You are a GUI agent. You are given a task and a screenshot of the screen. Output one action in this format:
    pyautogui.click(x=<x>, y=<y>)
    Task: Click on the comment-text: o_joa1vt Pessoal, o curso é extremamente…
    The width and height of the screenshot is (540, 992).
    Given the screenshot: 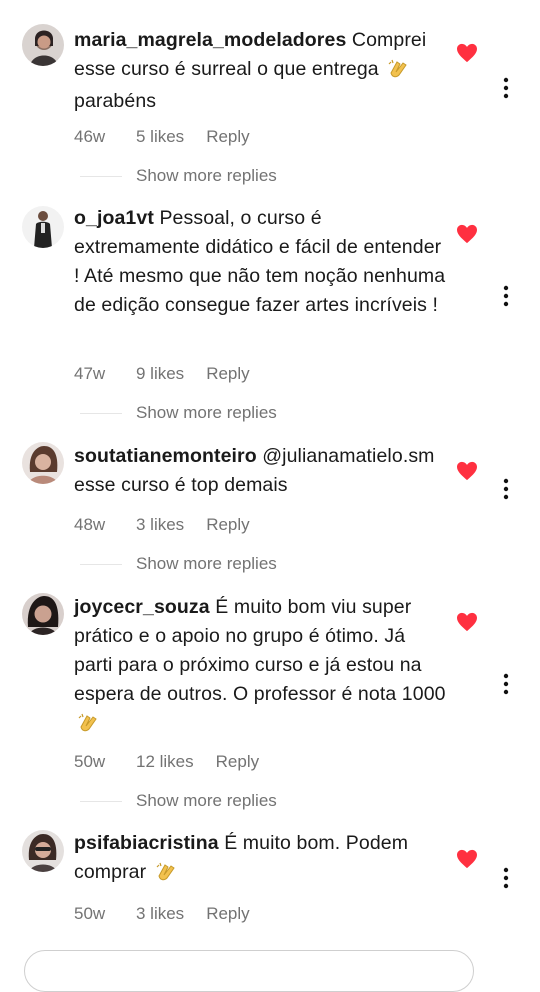 What is the action you would take?
    pyautogui.click(x=260, y=262)
    